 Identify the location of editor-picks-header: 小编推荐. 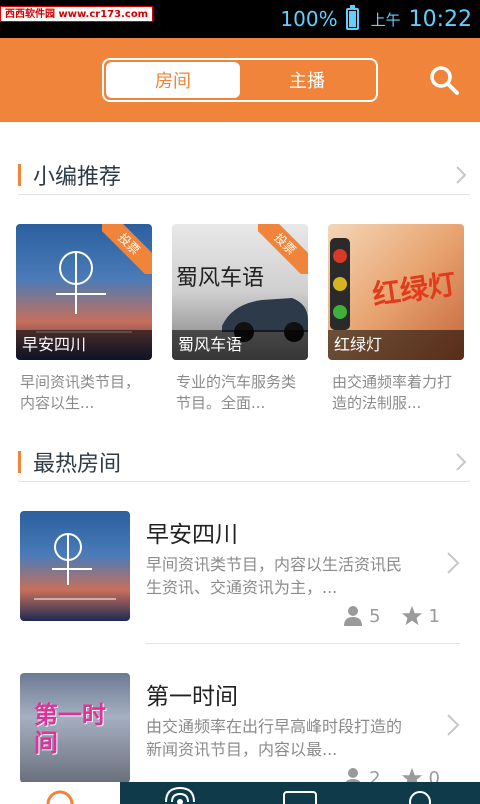
(244, 175).